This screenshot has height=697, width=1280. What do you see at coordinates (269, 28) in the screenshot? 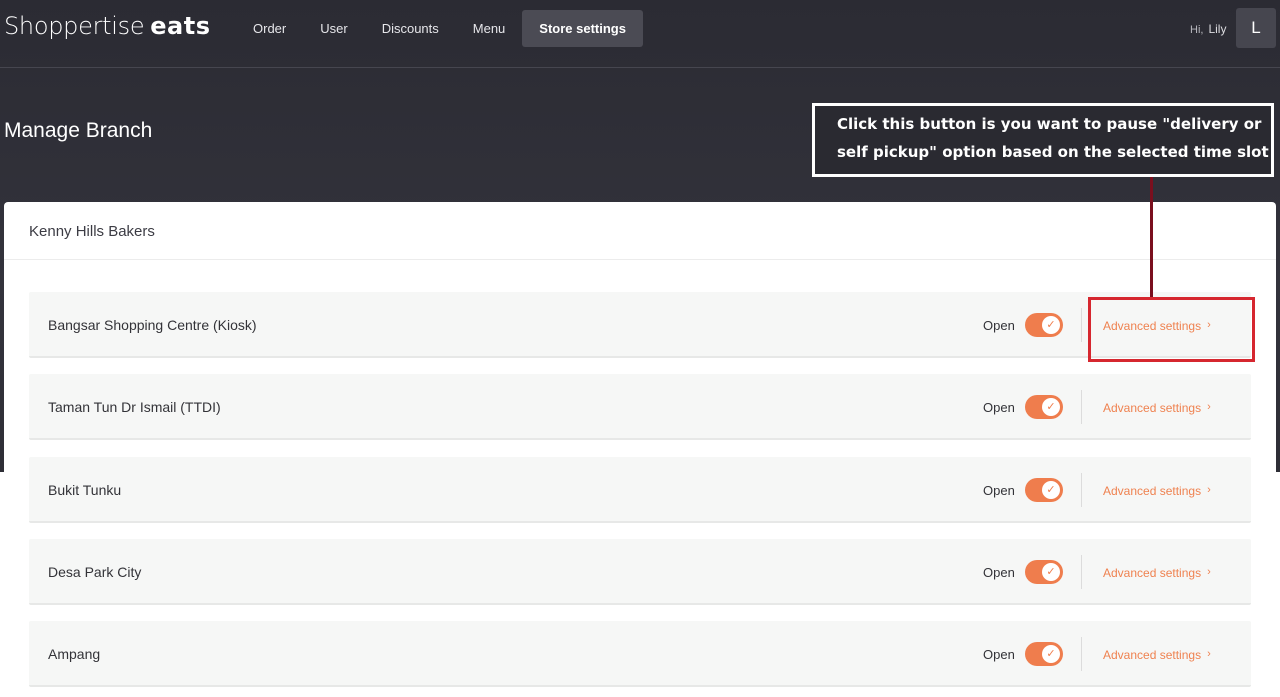
I see `nav-order: Order` at bounding box center [269, 28].